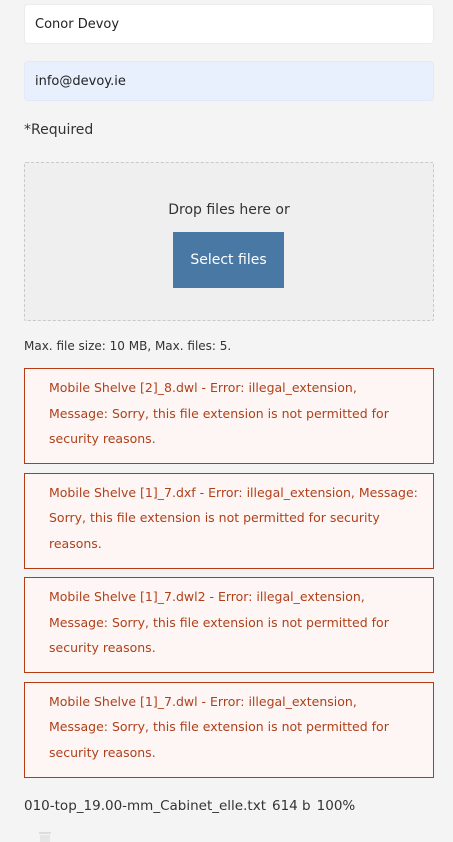  I want to click on email-field, so click(229, 81).